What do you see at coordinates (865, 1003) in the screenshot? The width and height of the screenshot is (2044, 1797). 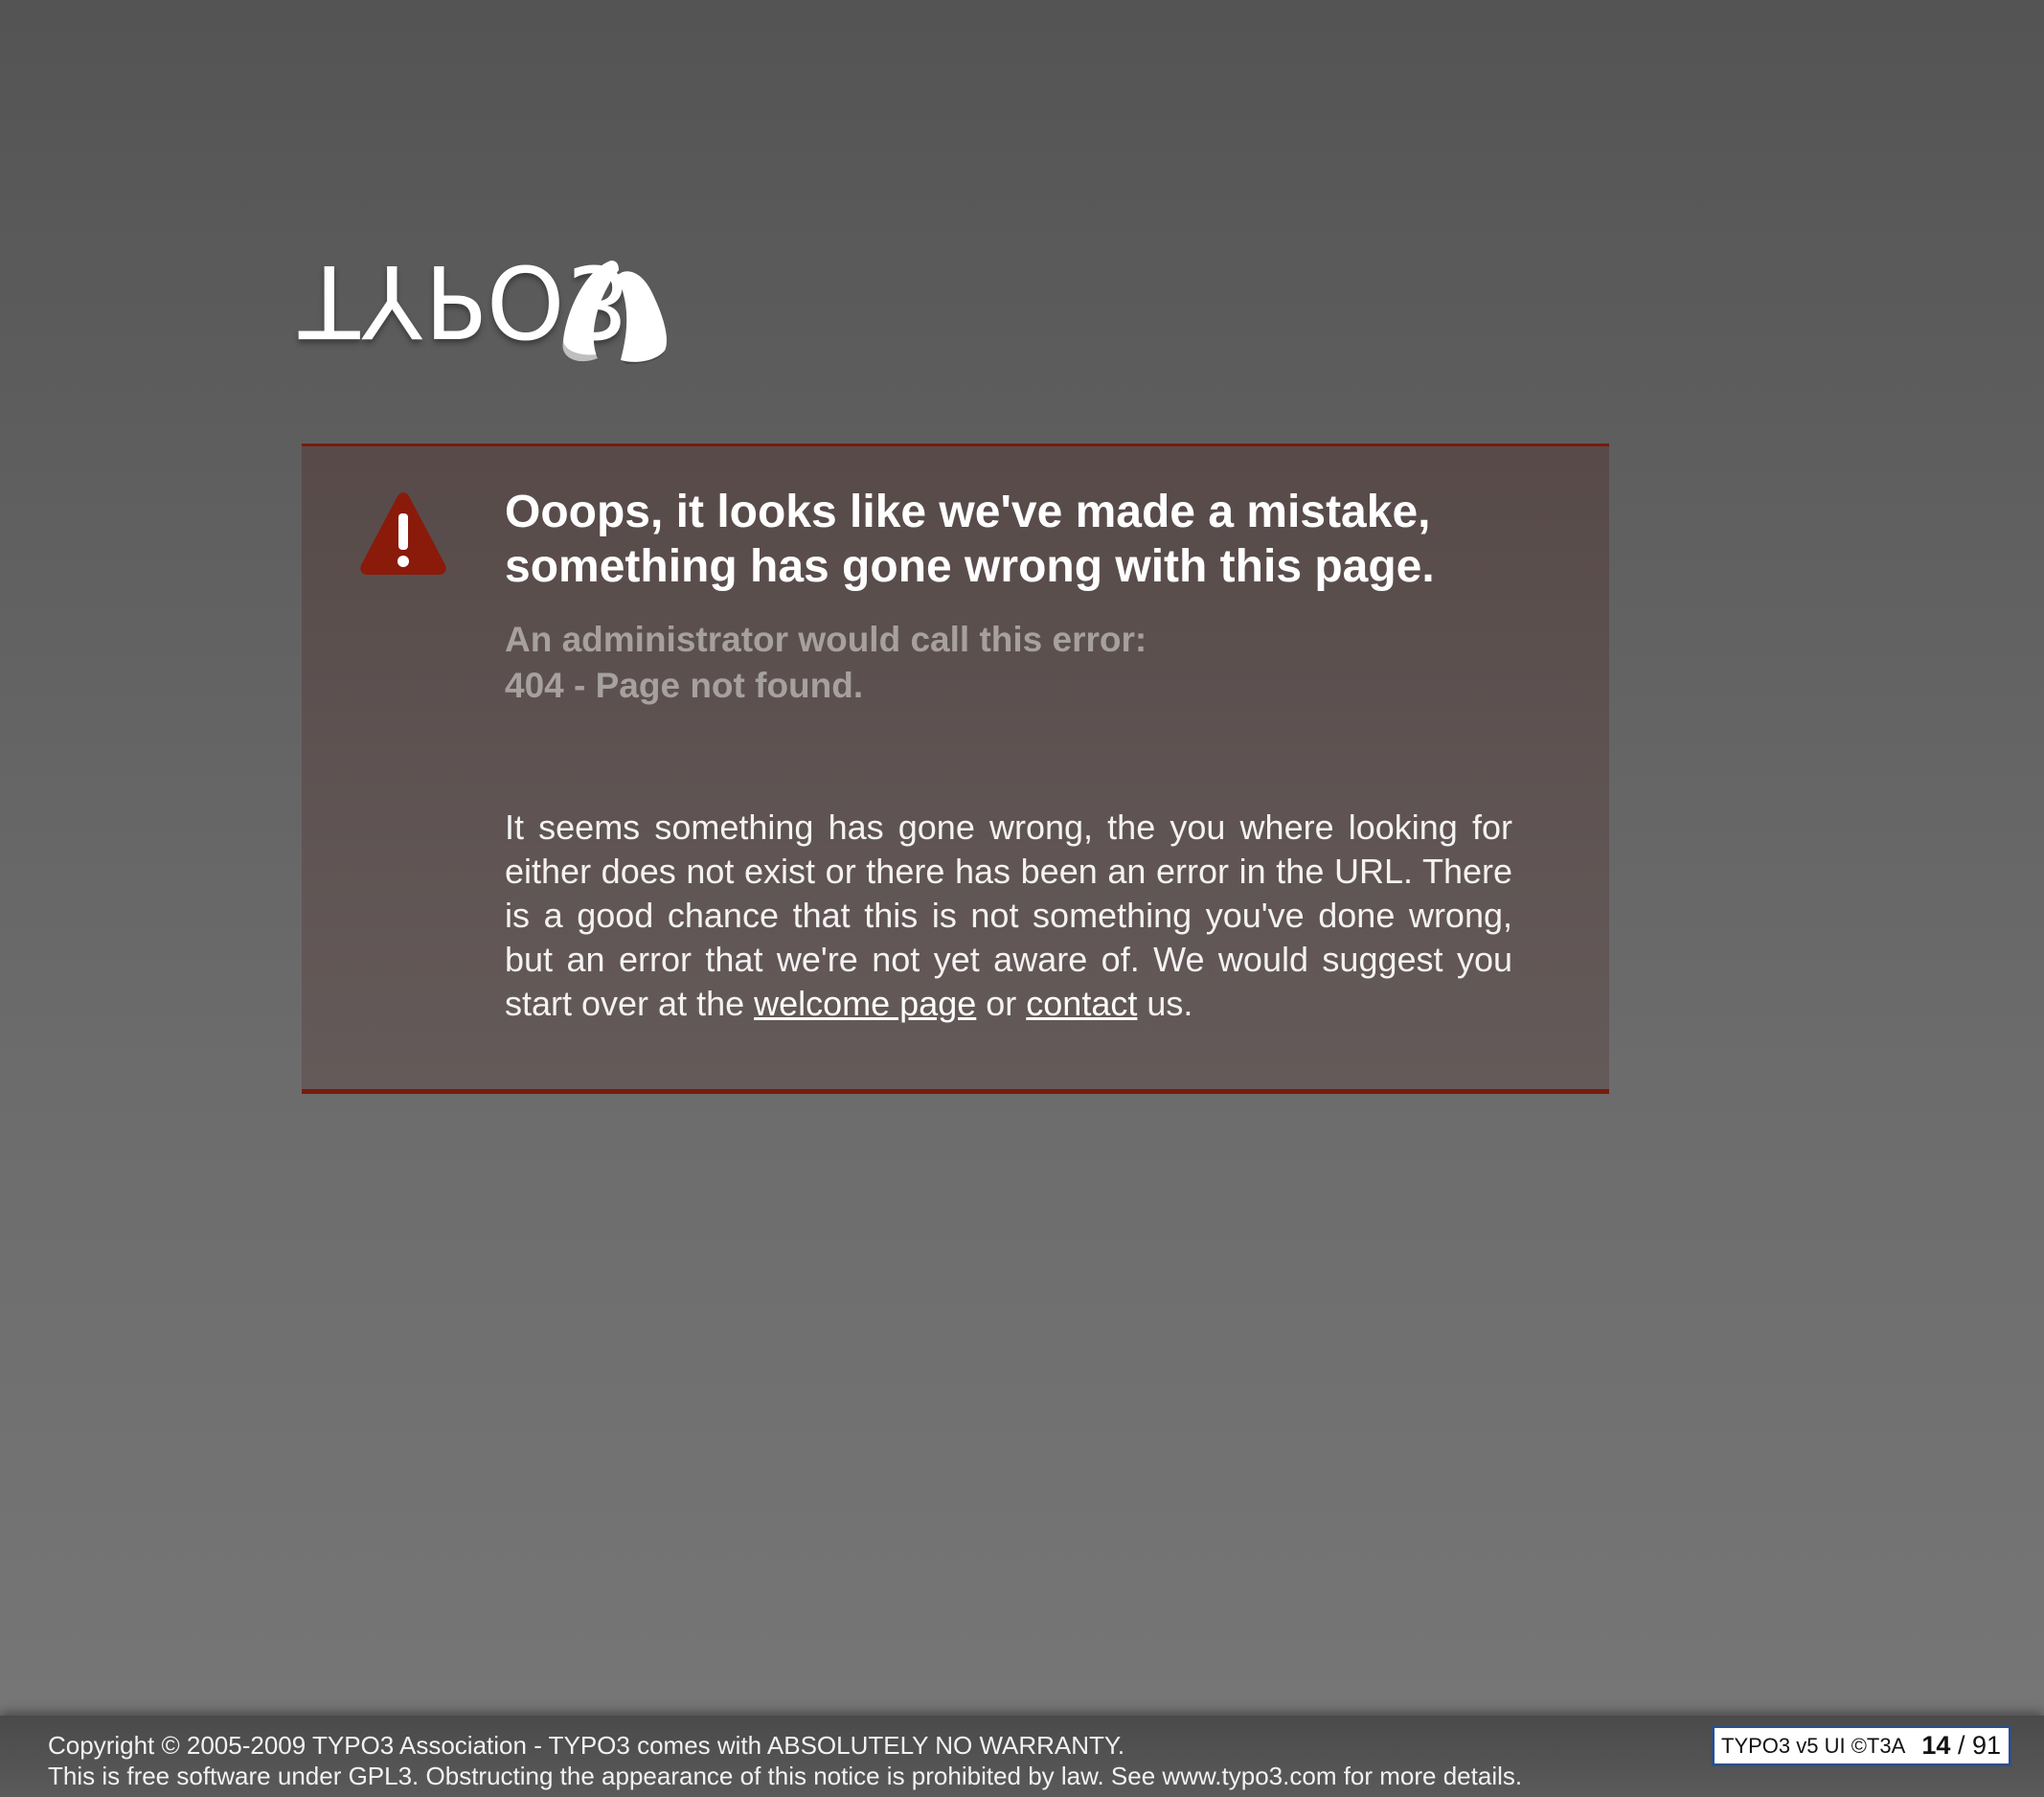 I see `welcome-page-link: welcome page` at bounding box center [865, 1003].